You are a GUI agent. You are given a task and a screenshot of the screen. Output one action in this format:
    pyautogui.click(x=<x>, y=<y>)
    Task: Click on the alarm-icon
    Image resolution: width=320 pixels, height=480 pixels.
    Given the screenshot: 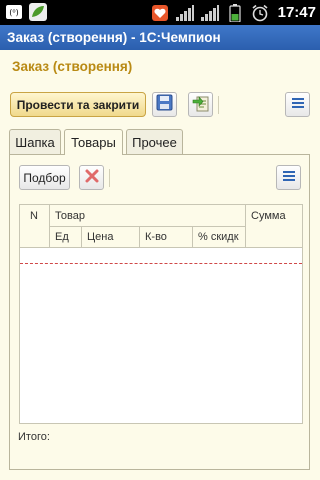 What is the action you would take?
    pyautogui.click(x=260, y=13)
    